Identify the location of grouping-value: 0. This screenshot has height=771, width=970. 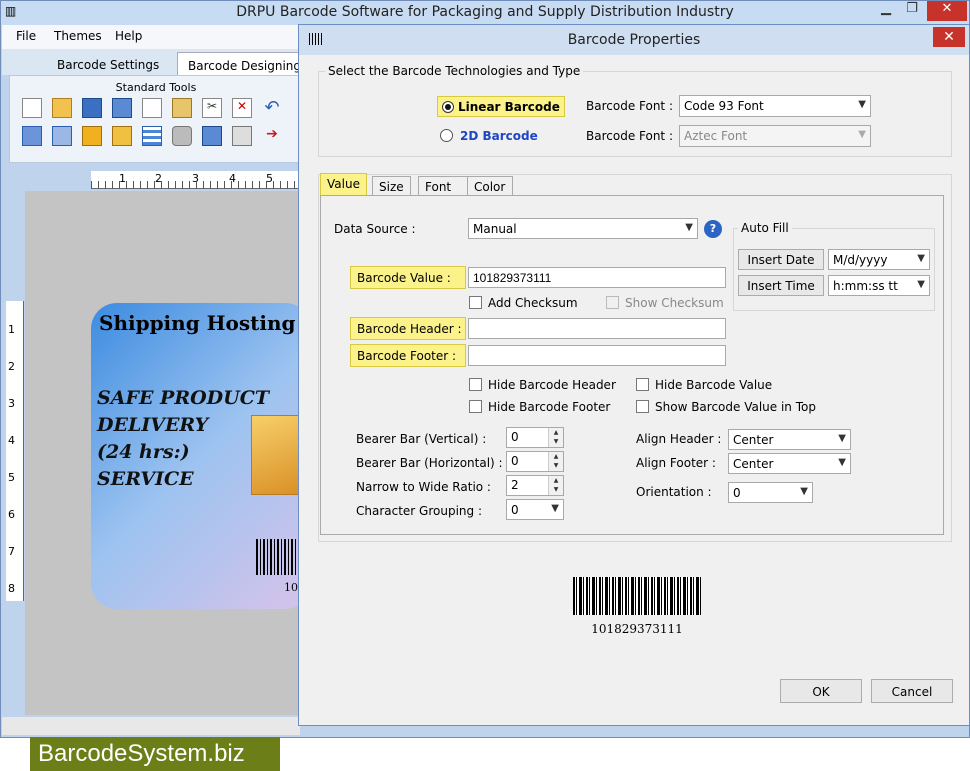
(515, 510).